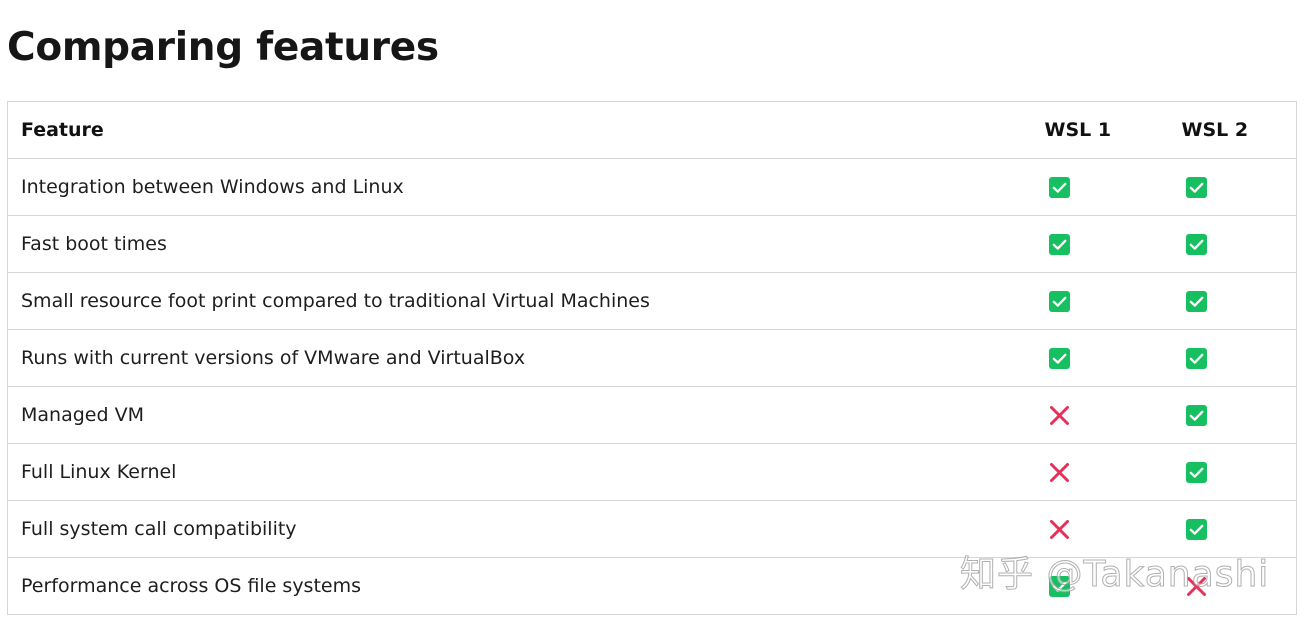  What do you see at coordinates (1225, 130) in the screenshot?
I see `header-wsl2: WSL 2` at bounding box center [1225, 130].